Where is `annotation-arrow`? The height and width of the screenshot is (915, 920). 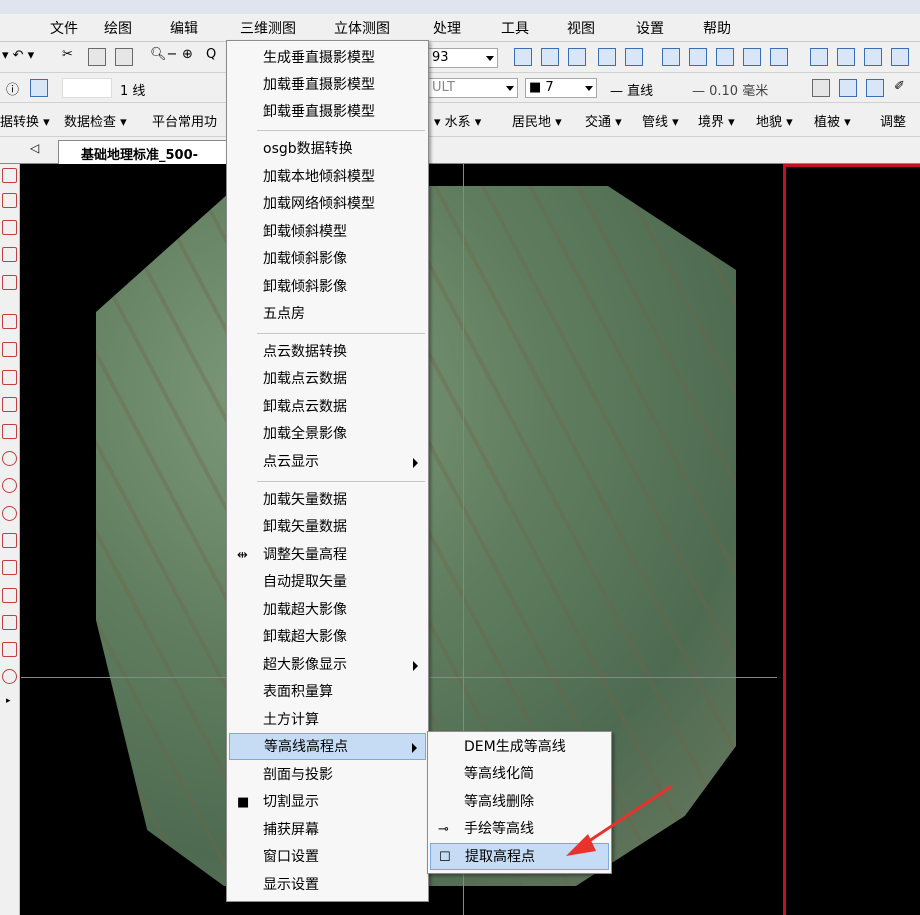
annotation-arrow is located at coordinates (619, 820).